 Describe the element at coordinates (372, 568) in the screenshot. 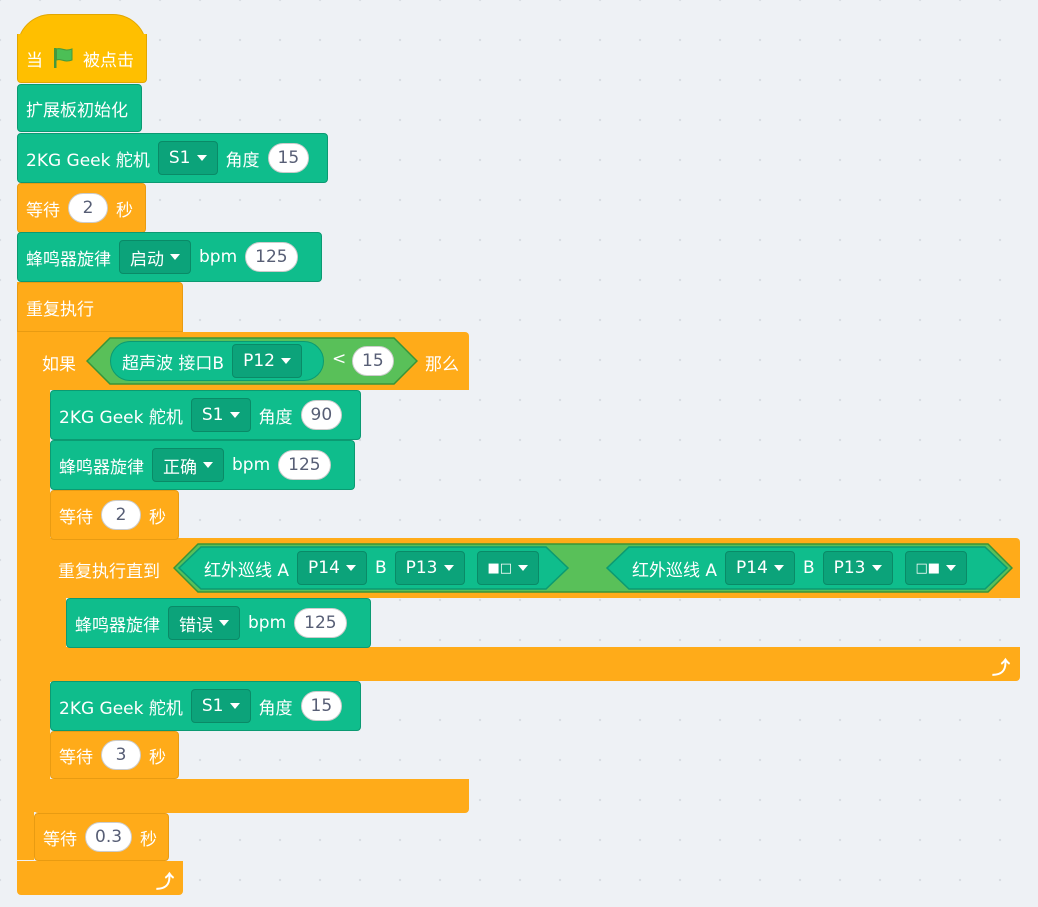

I see `ir-line-condition-1: 红外巡线 A P14 B P13 ■□` at that location.